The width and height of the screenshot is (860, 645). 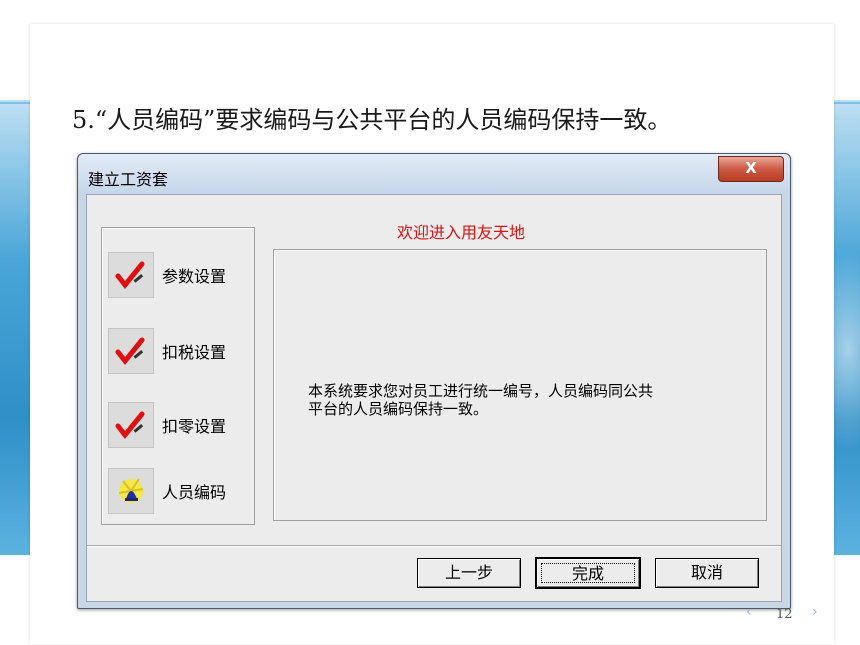 I want to click on finish-button-label: 完成, so click(x=588, y=573).